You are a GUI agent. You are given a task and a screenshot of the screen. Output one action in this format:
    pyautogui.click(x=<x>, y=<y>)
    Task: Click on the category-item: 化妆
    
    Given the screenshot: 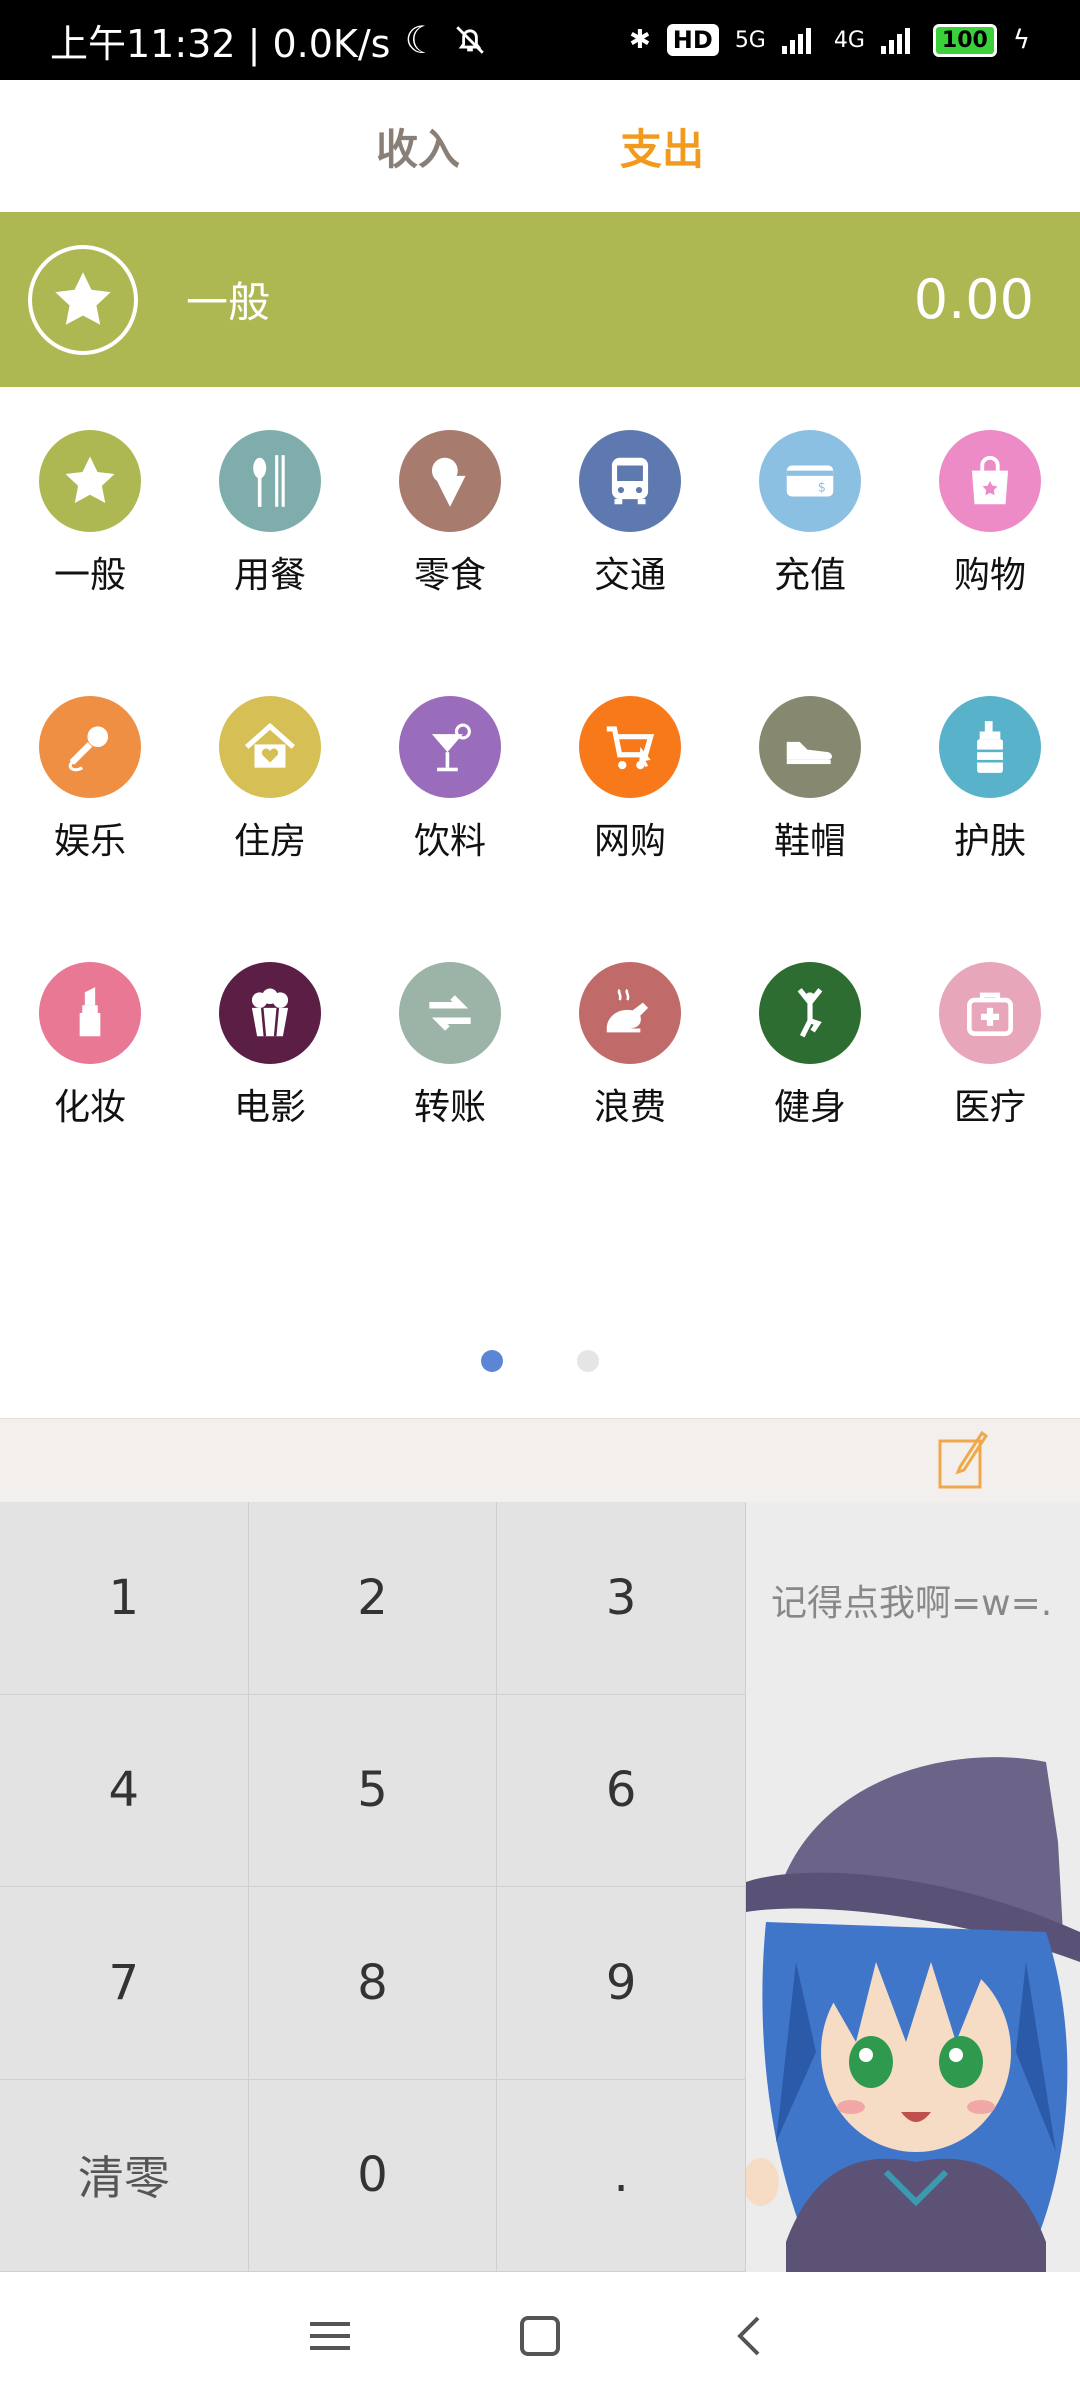 What is the action you would take?
    pyautogui.click(x=90, y=1095)
    